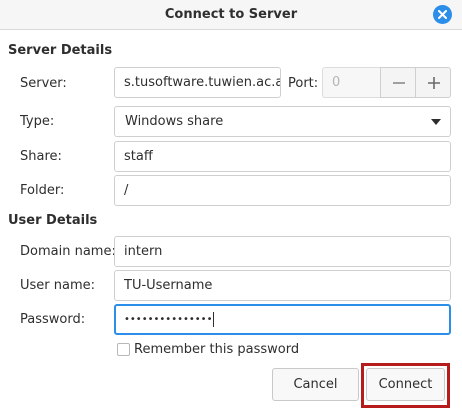 The image size is (462, 416). What do you see at coordinates (60, 50) in the screenshot?
I see `server-details-heading: Server Details` at bounding box center [60, 50].